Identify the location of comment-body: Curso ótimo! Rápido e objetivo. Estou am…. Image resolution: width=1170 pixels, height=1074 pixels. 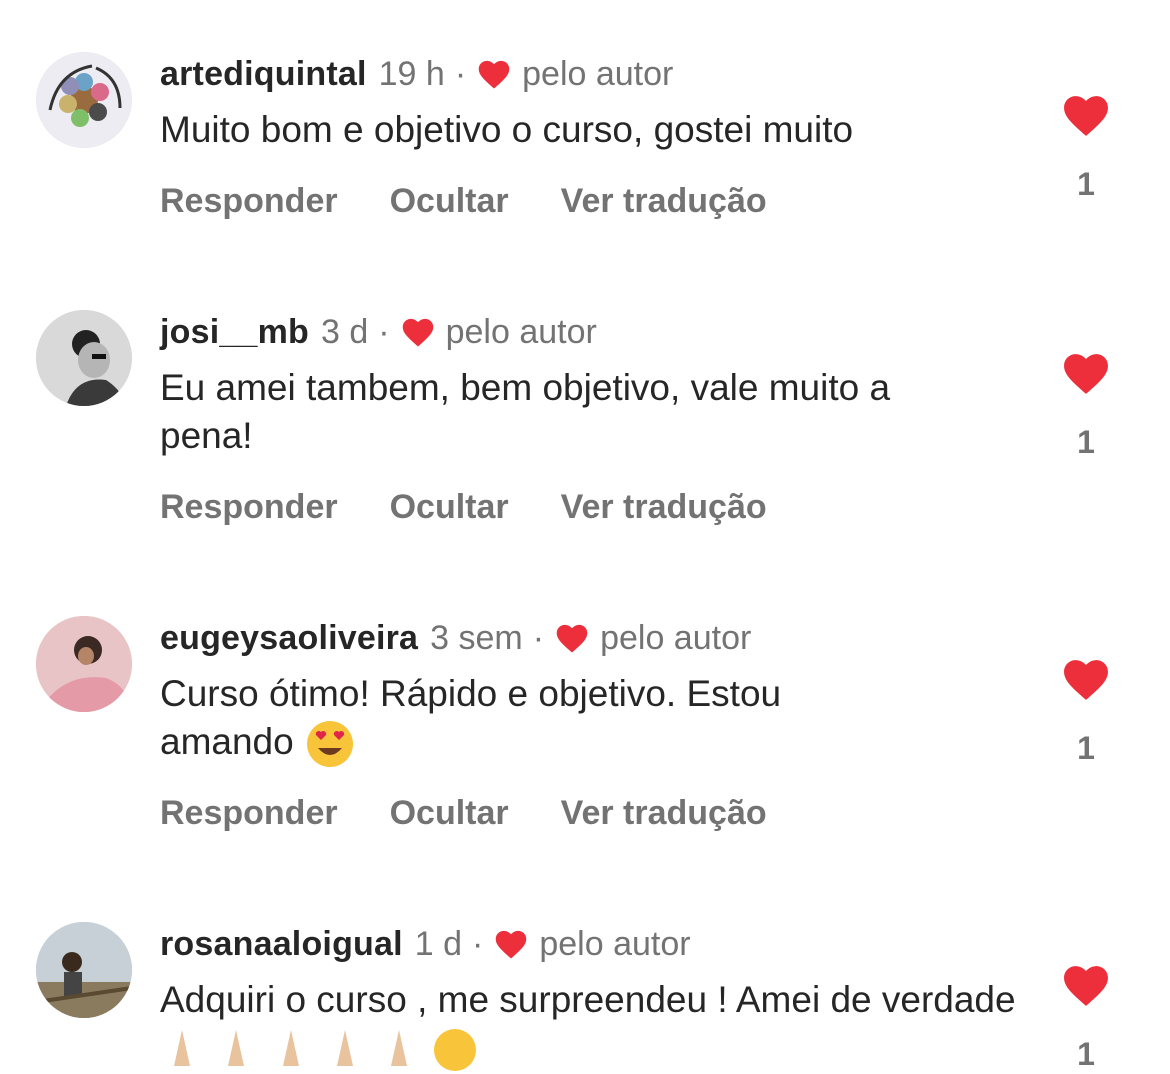
(540, 720).